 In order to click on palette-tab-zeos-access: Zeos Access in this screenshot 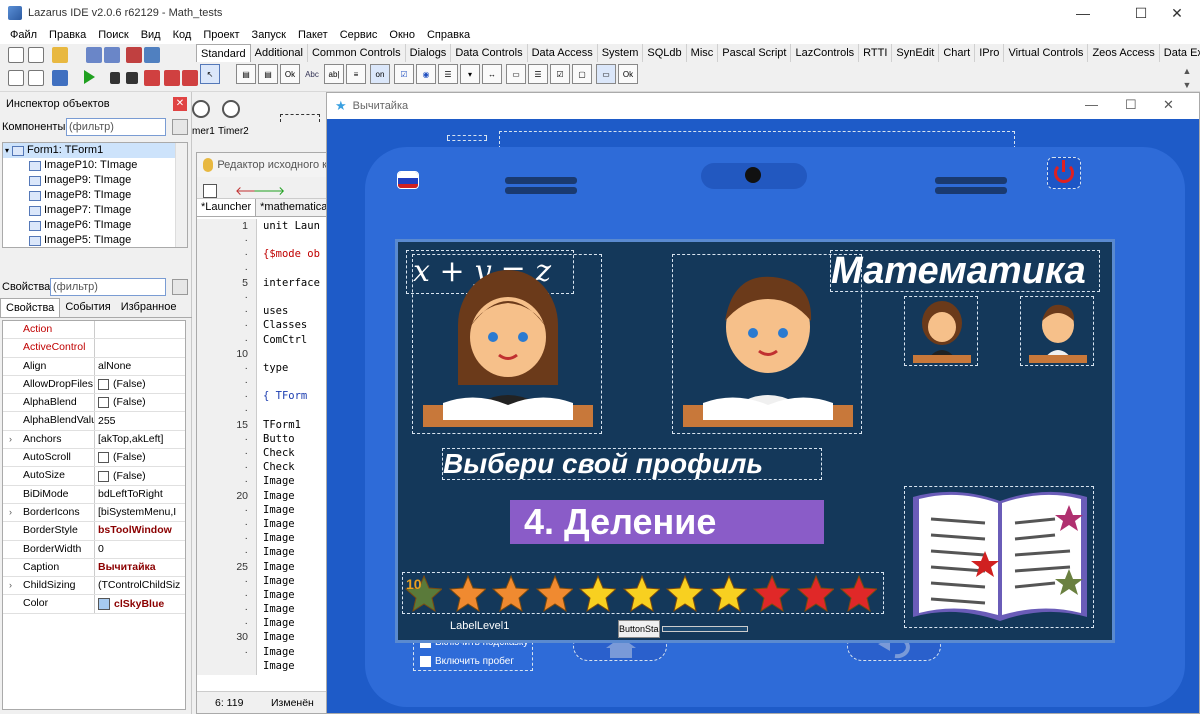, I will do `click(1124, 53)`.